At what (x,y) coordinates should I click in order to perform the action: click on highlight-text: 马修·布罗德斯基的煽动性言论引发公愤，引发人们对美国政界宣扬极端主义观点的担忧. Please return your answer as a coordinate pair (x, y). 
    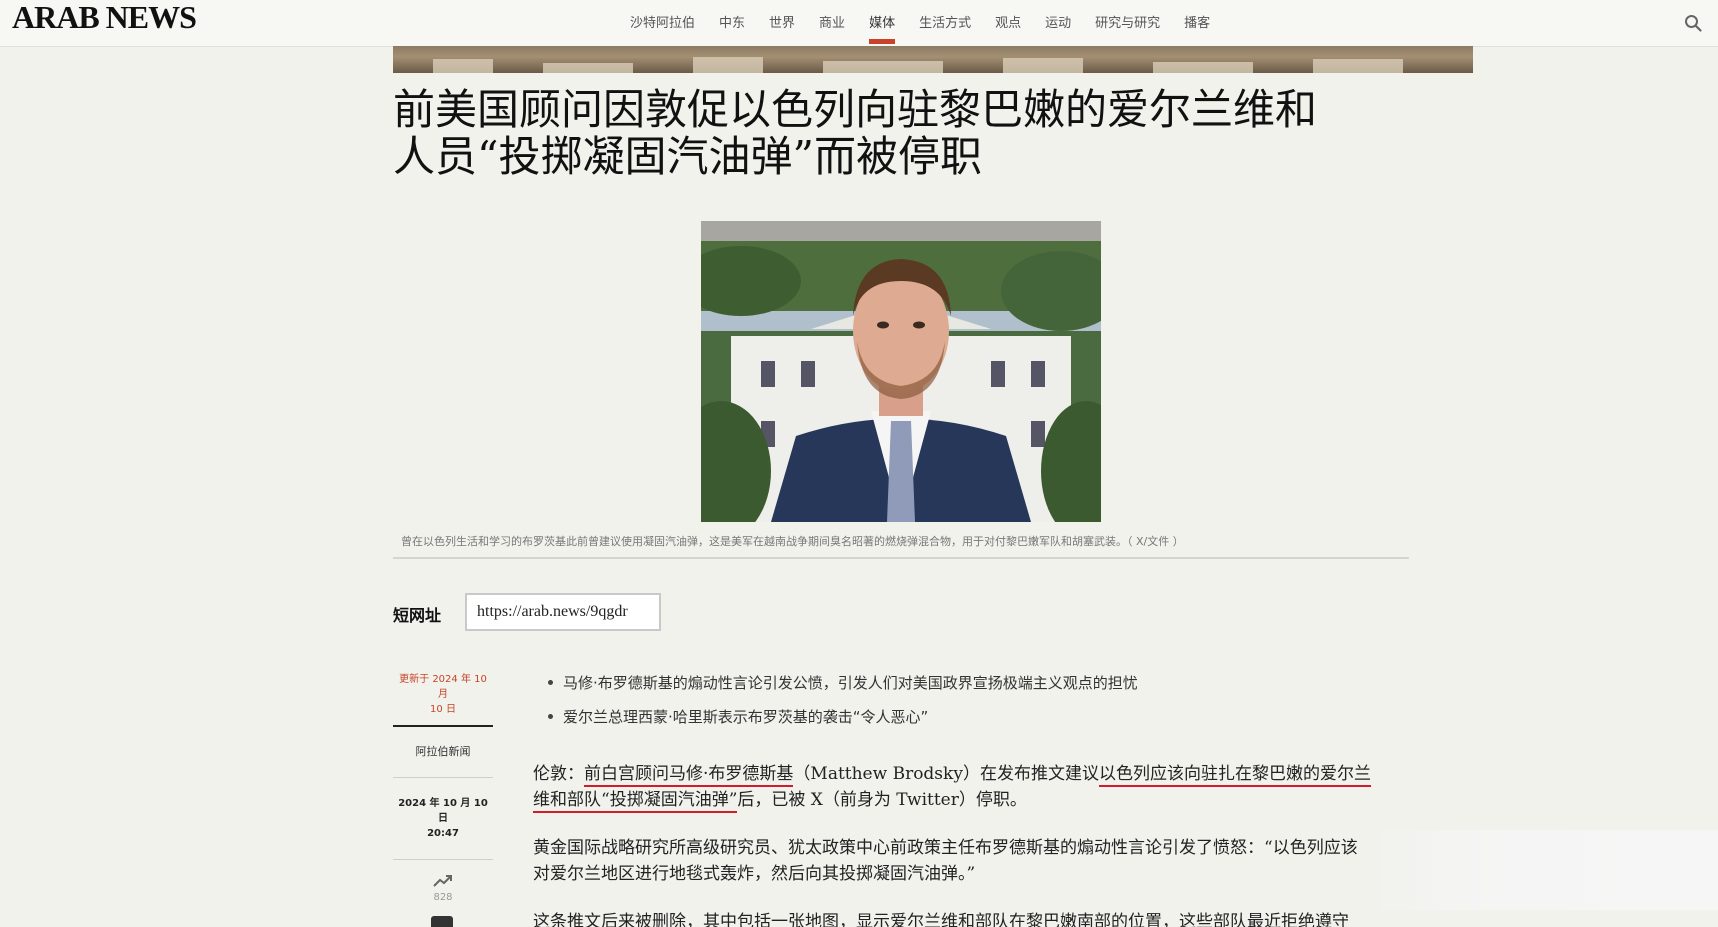
    Looking at the image, I should click on (850, 683).